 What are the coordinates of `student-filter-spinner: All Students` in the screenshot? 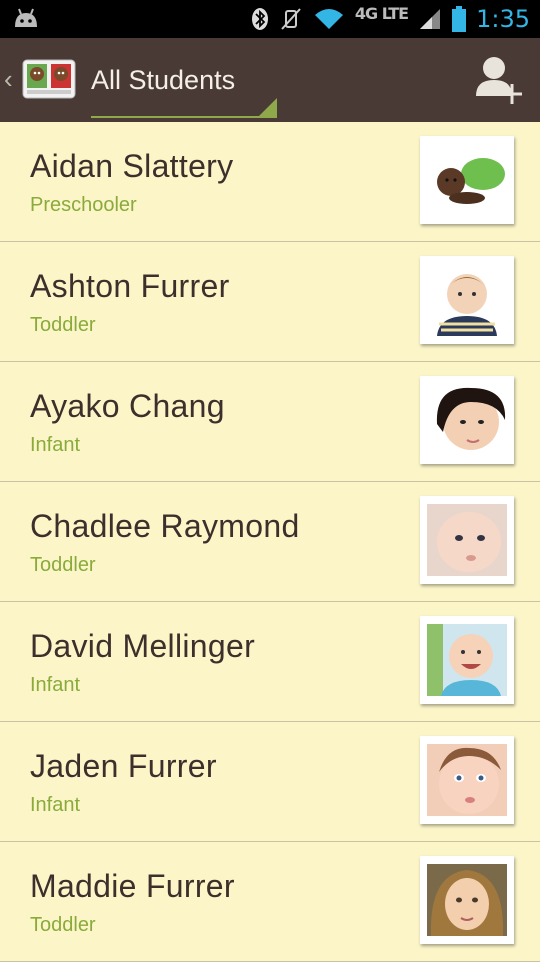 It's located at (184, 89).